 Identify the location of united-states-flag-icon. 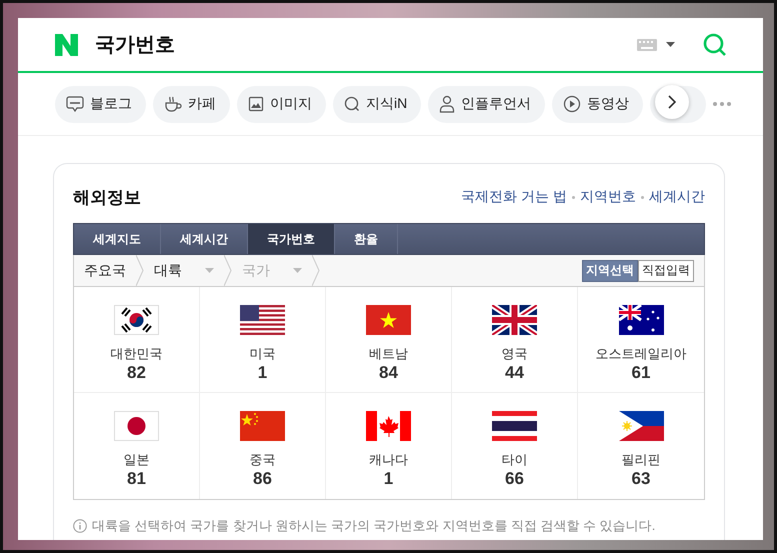
(262, 320).